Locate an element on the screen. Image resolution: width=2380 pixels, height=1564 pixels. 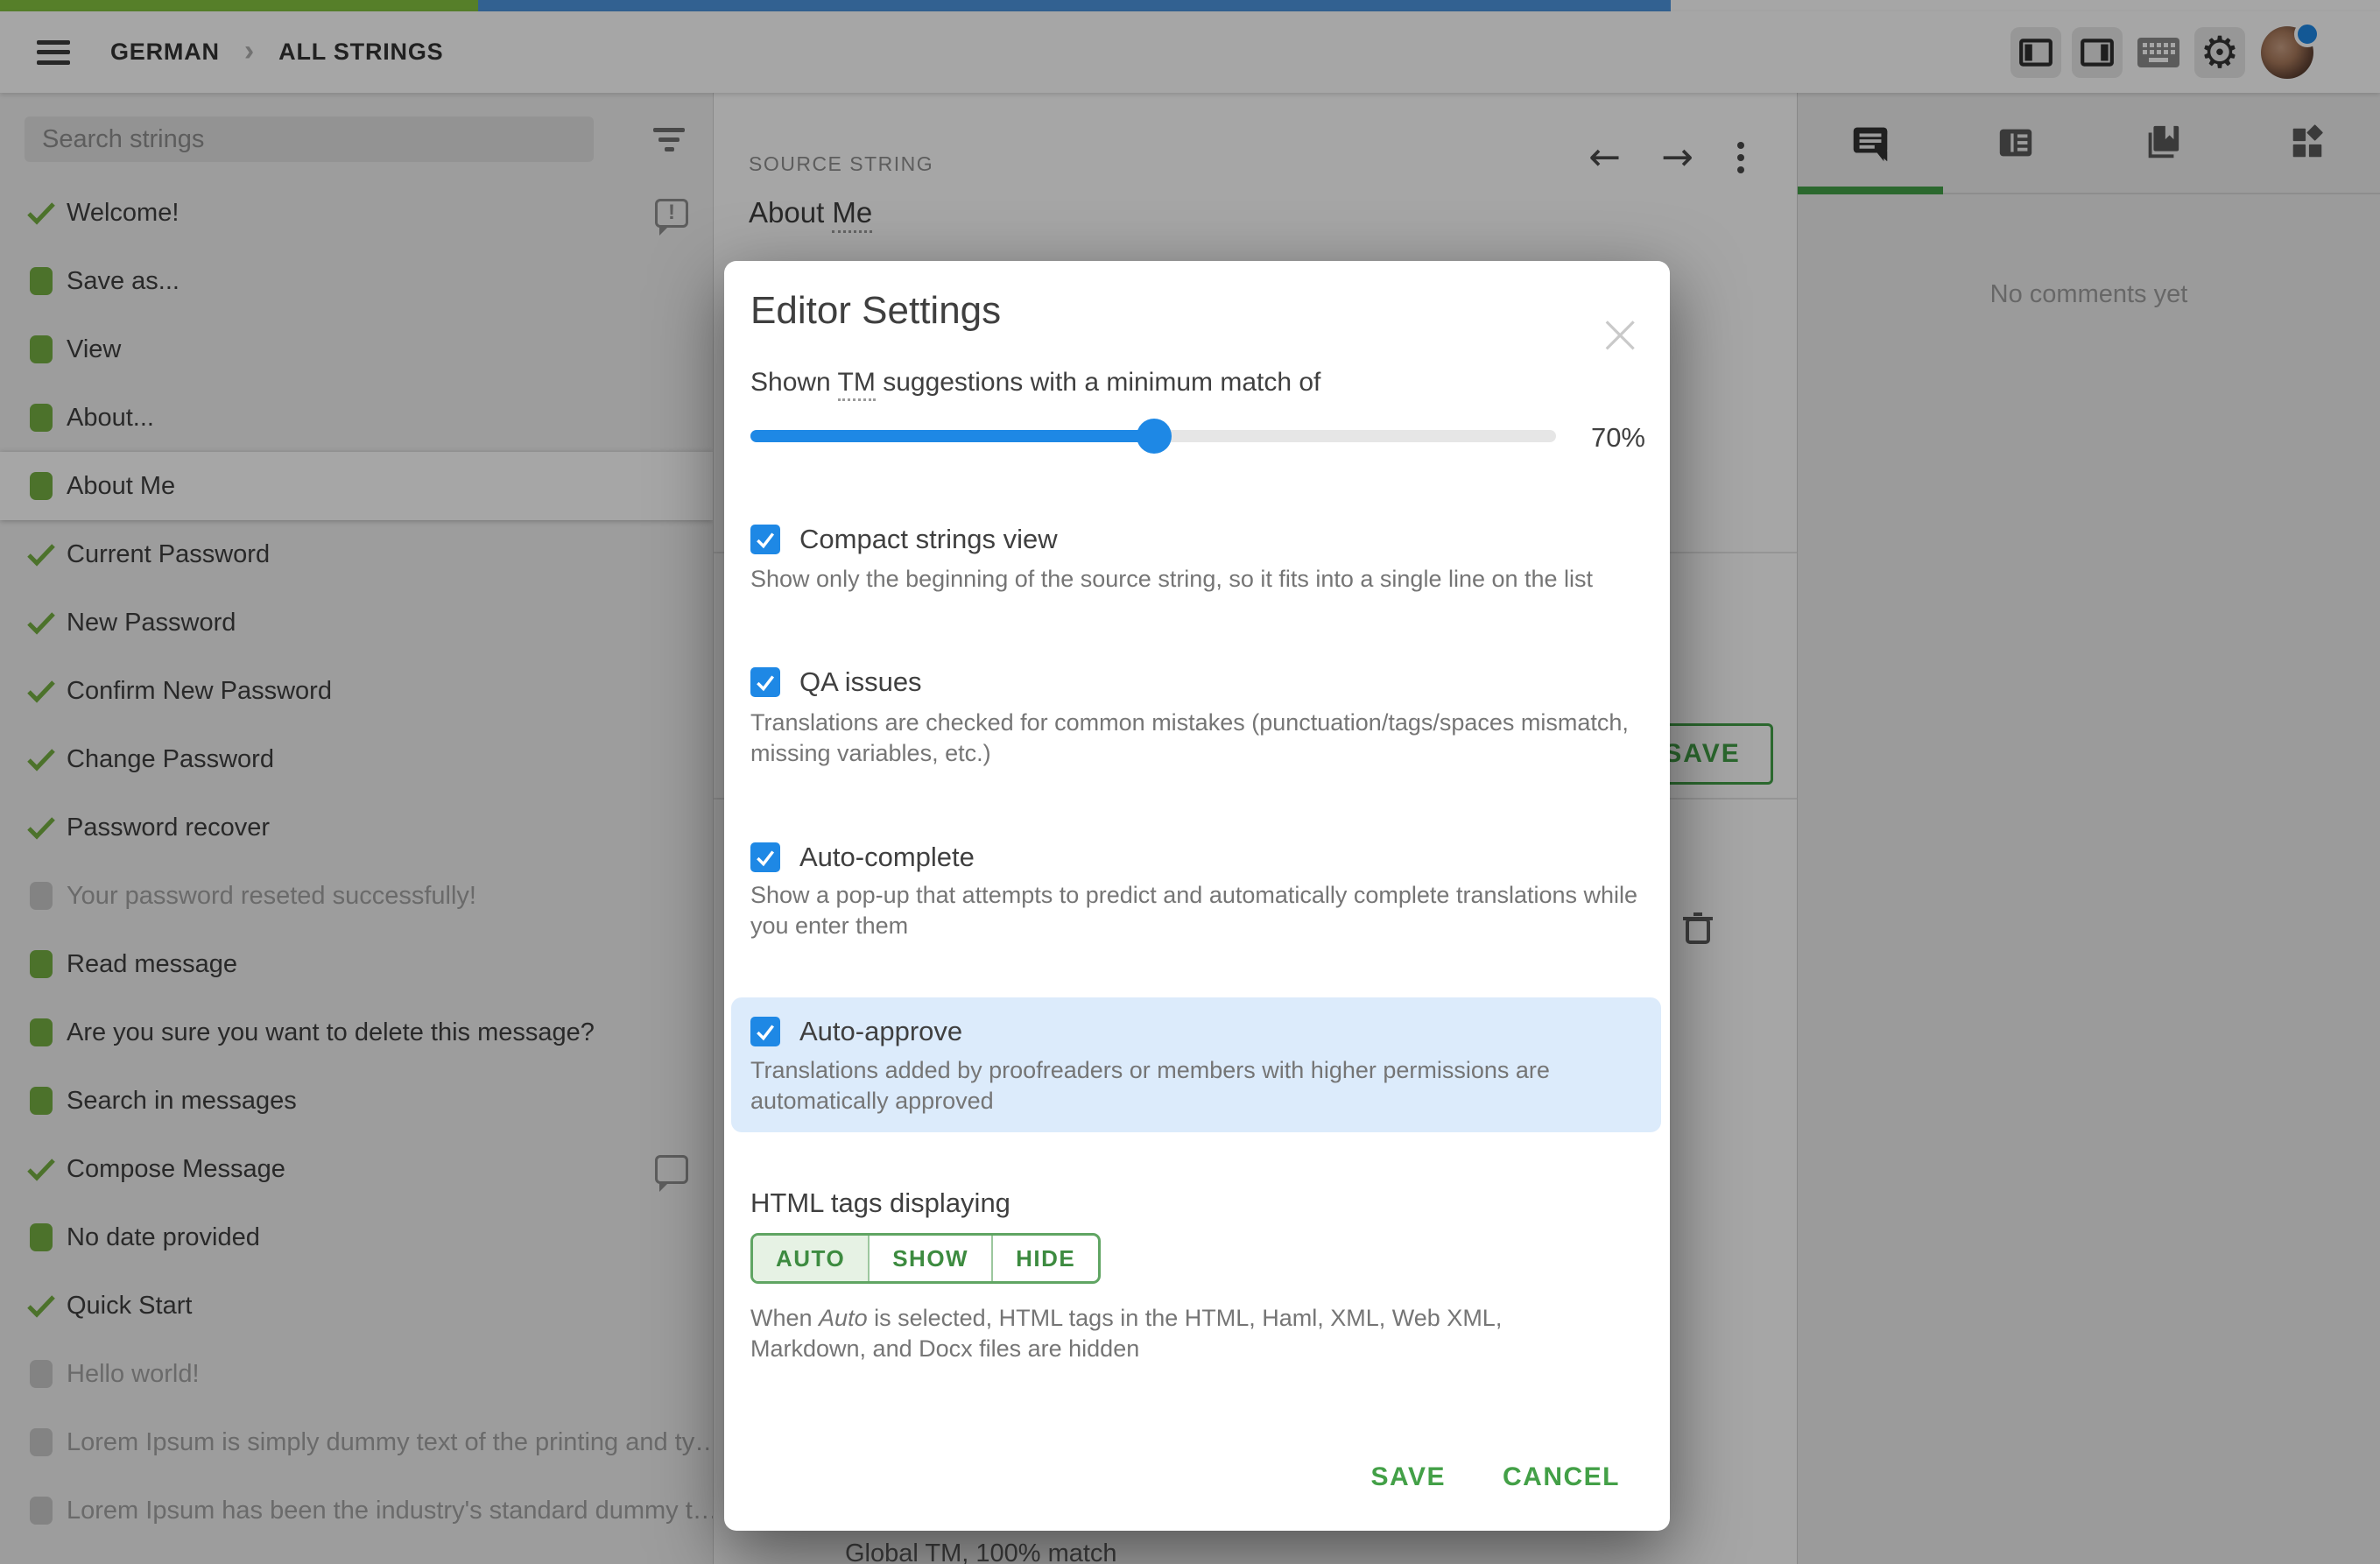
cancel-button: CANCEL is located at coordinates (1561, 1477).